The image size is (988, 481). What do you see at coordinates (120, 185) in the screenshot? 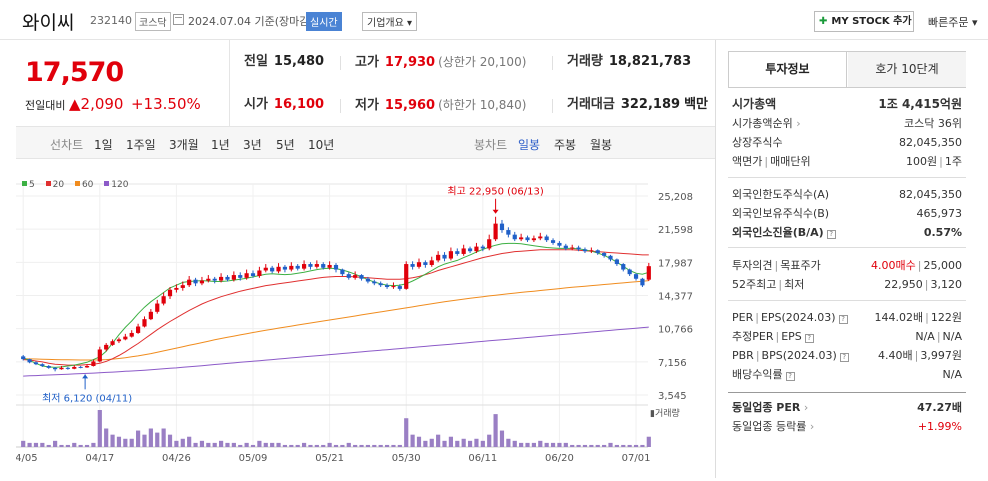
I see `legend-ma120-label: 120` at bounding box center [120, 185].